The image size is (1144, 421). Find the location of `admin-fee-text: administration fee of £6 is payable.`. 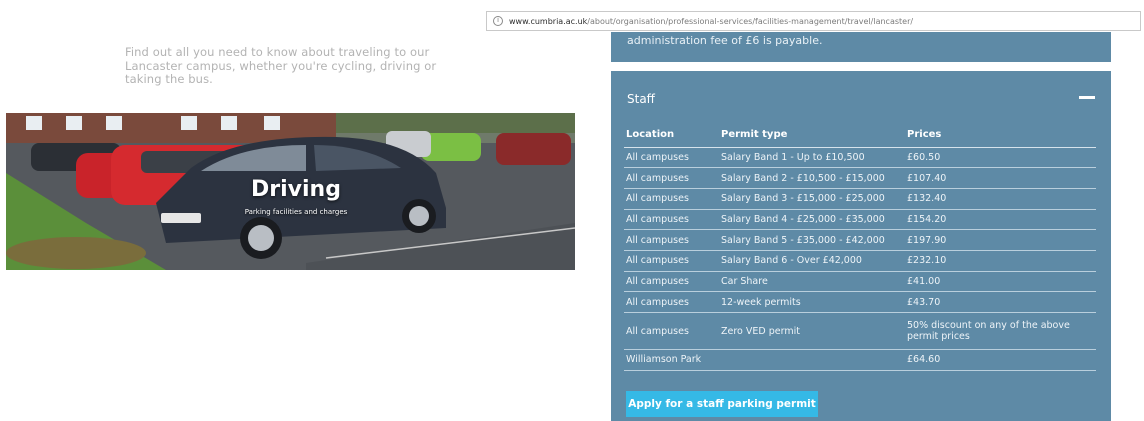

admin-fee-text: administration fee of £6 is payable. is located at coordinates (725, 40).